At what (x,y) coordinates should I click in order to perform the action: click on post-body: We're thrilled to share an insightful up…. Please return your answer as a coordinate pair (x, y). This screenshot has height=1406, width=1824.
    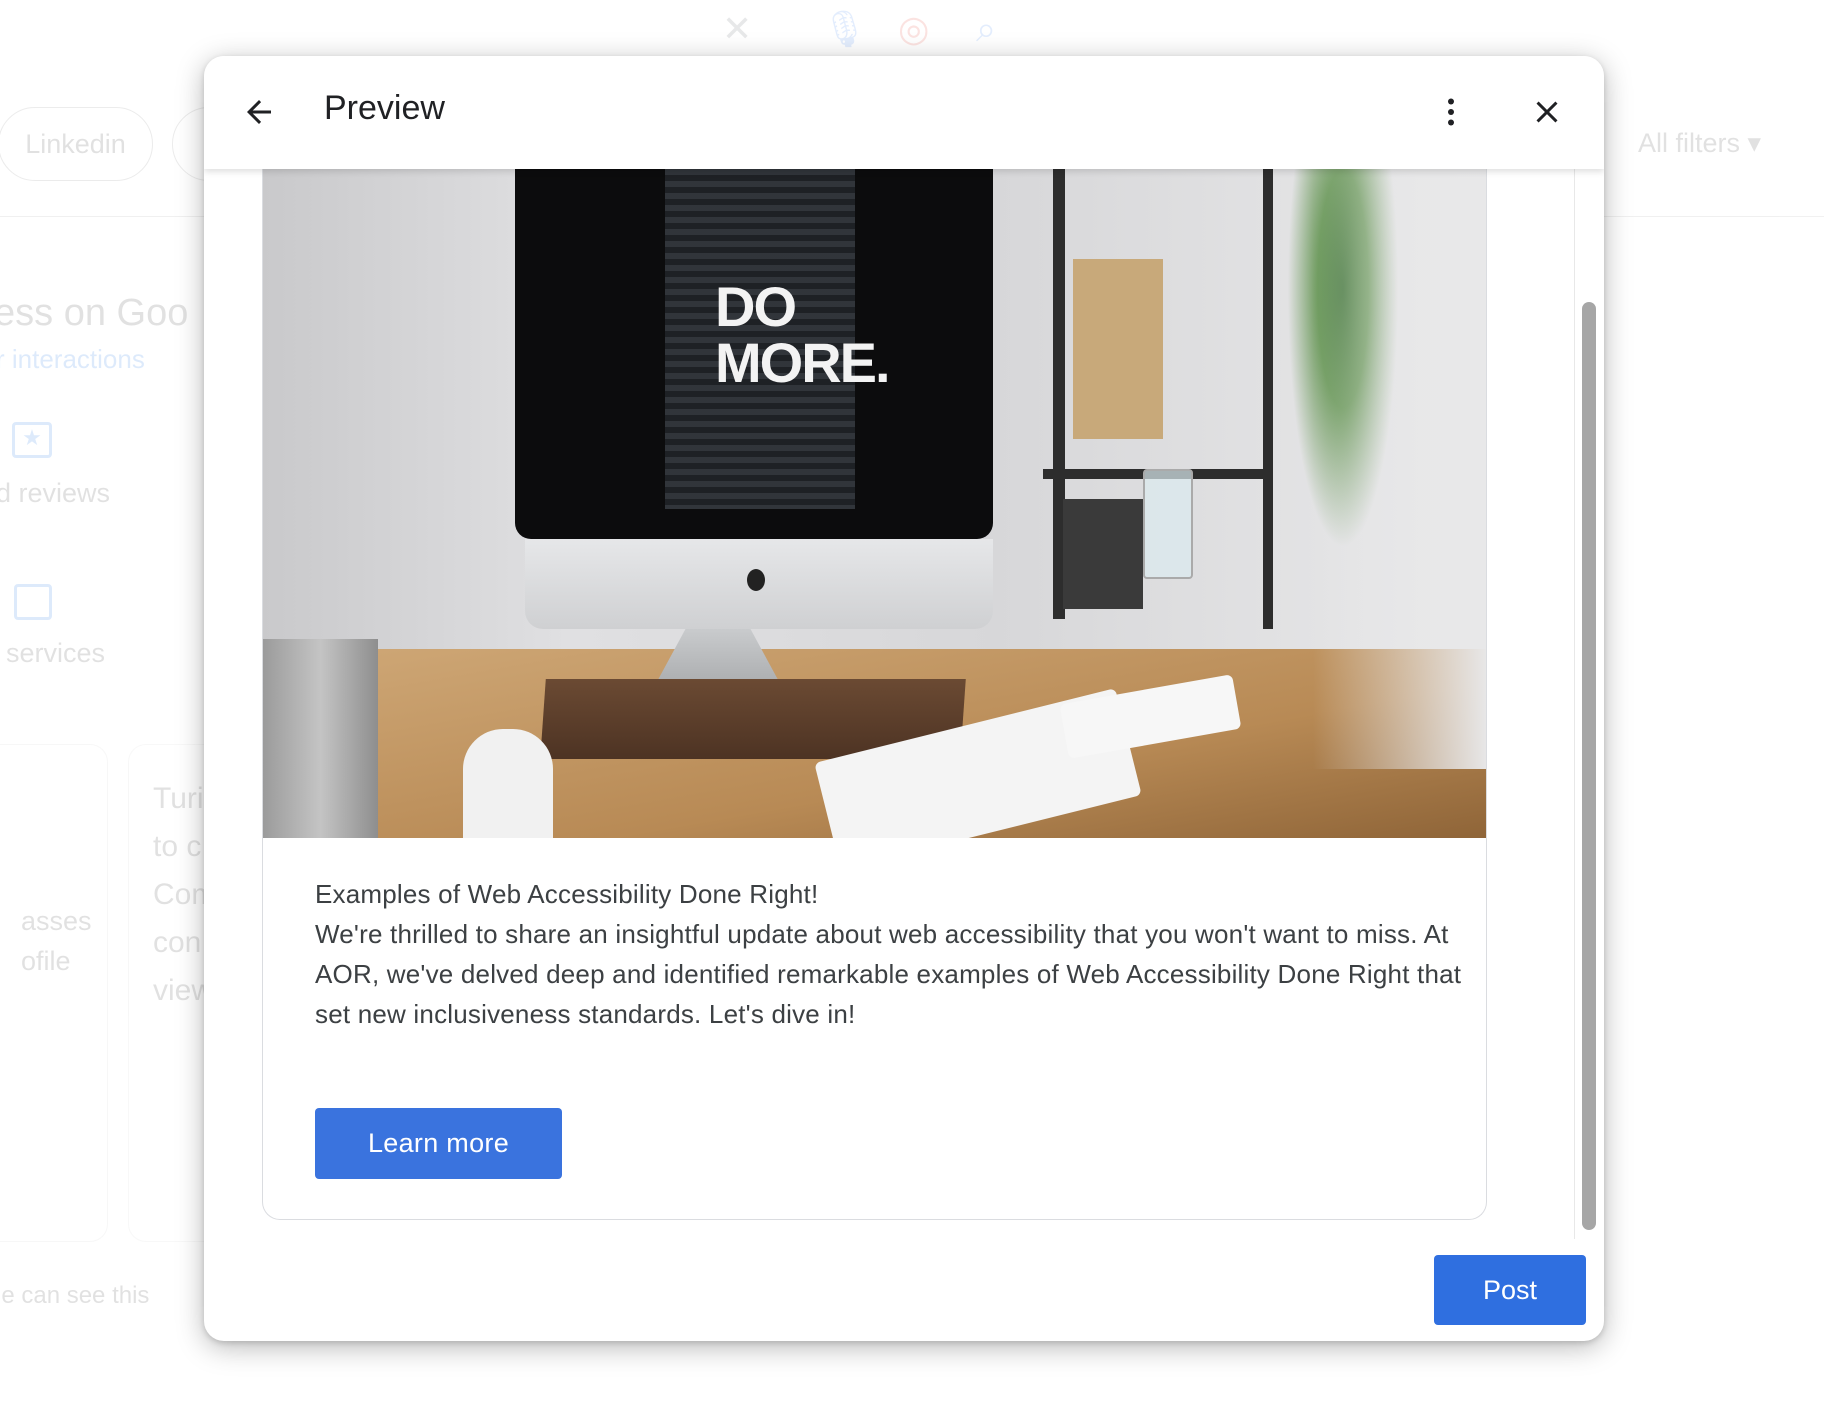
    Looking at the image, I should click on (888, 974).